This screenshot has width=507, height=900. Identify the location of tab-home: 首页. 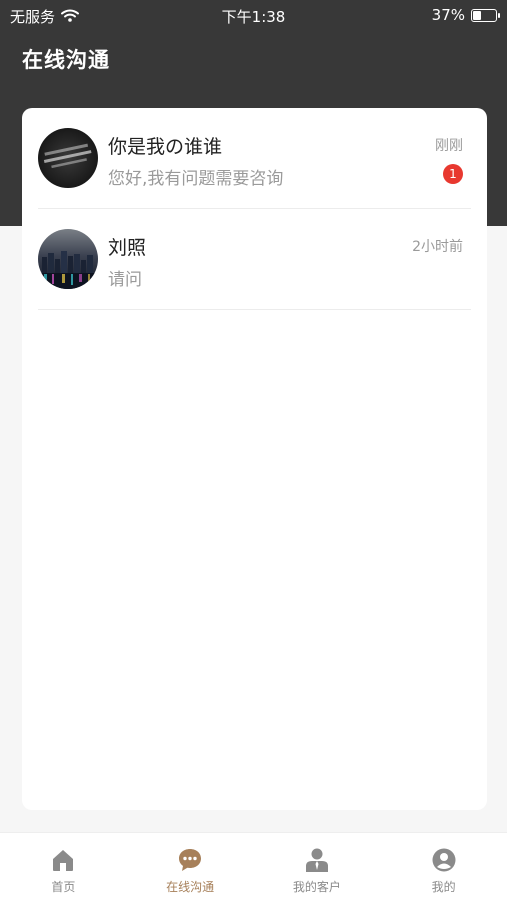
(63, 866).